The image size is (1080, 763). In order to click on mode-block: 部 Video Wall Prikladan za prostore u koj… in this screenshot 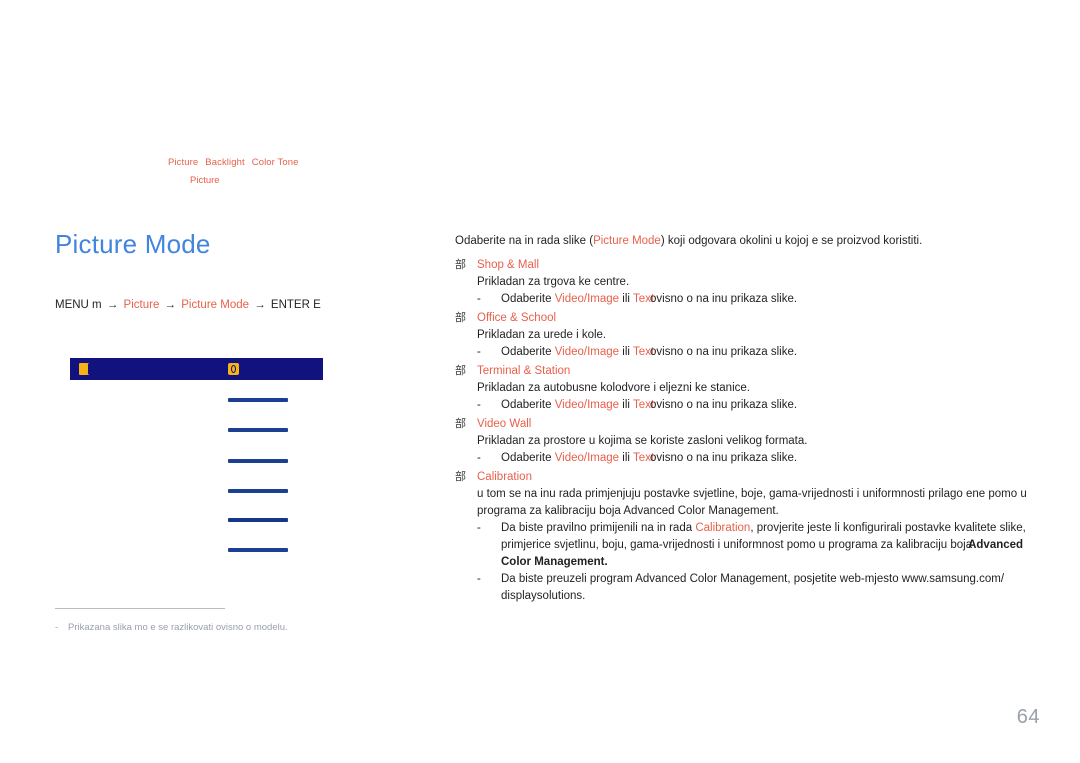, I will do `click(745, 441)`.